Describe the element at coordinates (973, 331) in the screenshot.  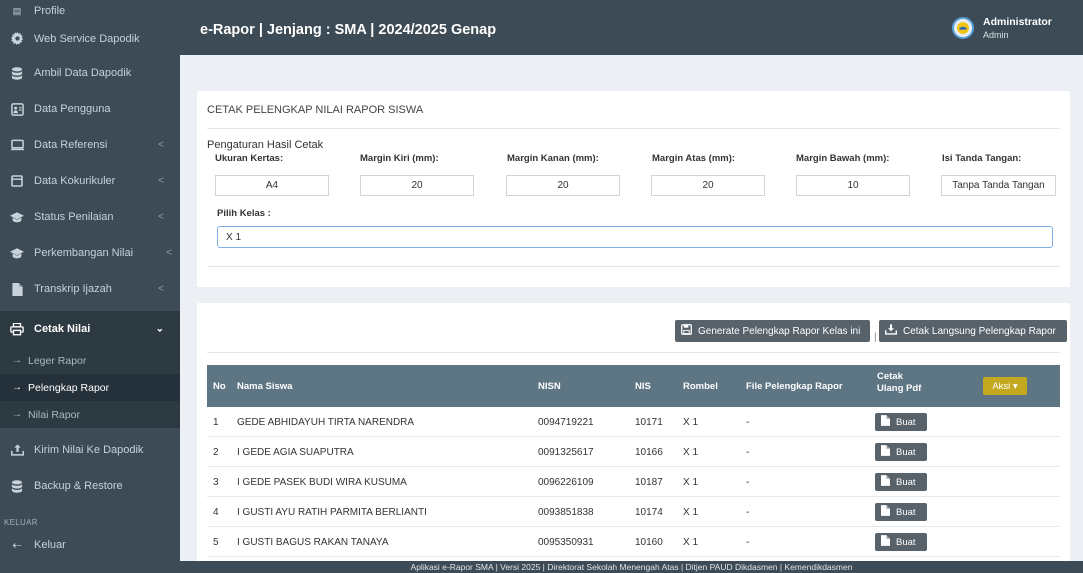
I see `cetak-langsung-button: Cetak Langsung Pelengkap Rapor` at that location.